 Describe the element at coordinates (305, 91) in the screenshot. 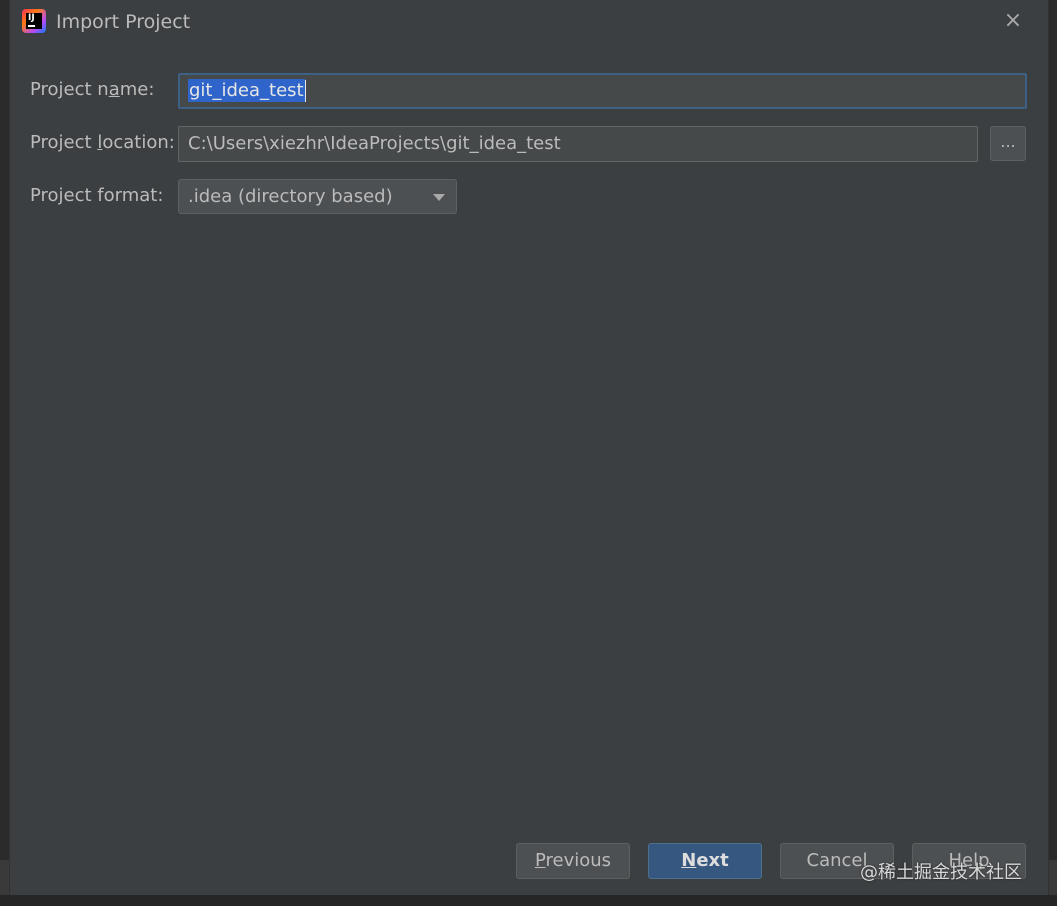

I see `text-caret` at that location.